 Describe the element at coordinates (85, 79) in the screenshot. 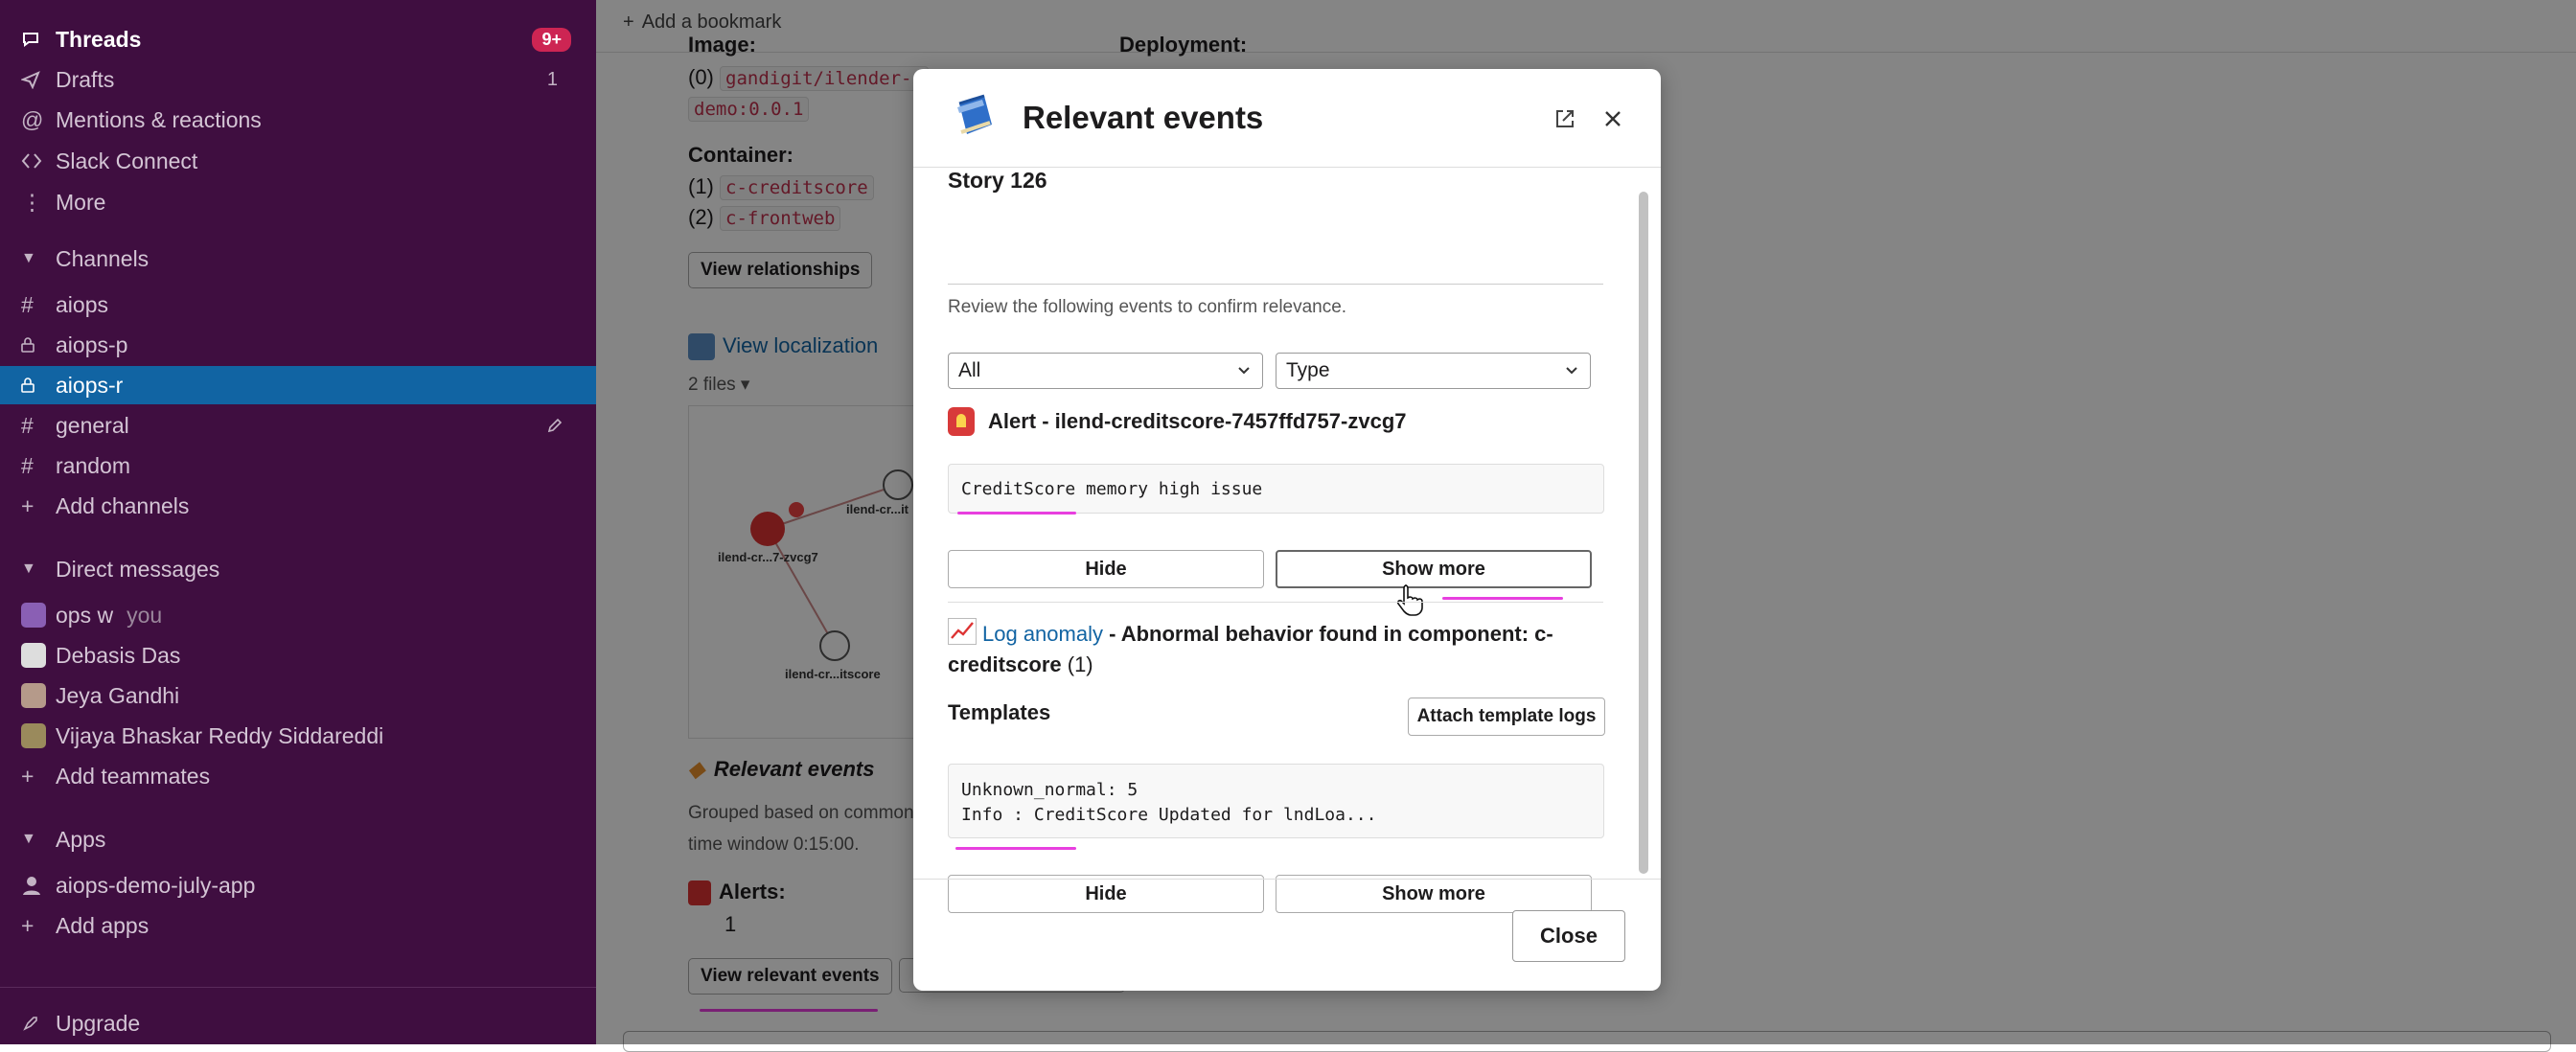

I see `sidebar-item-label: Drafts` at that location.